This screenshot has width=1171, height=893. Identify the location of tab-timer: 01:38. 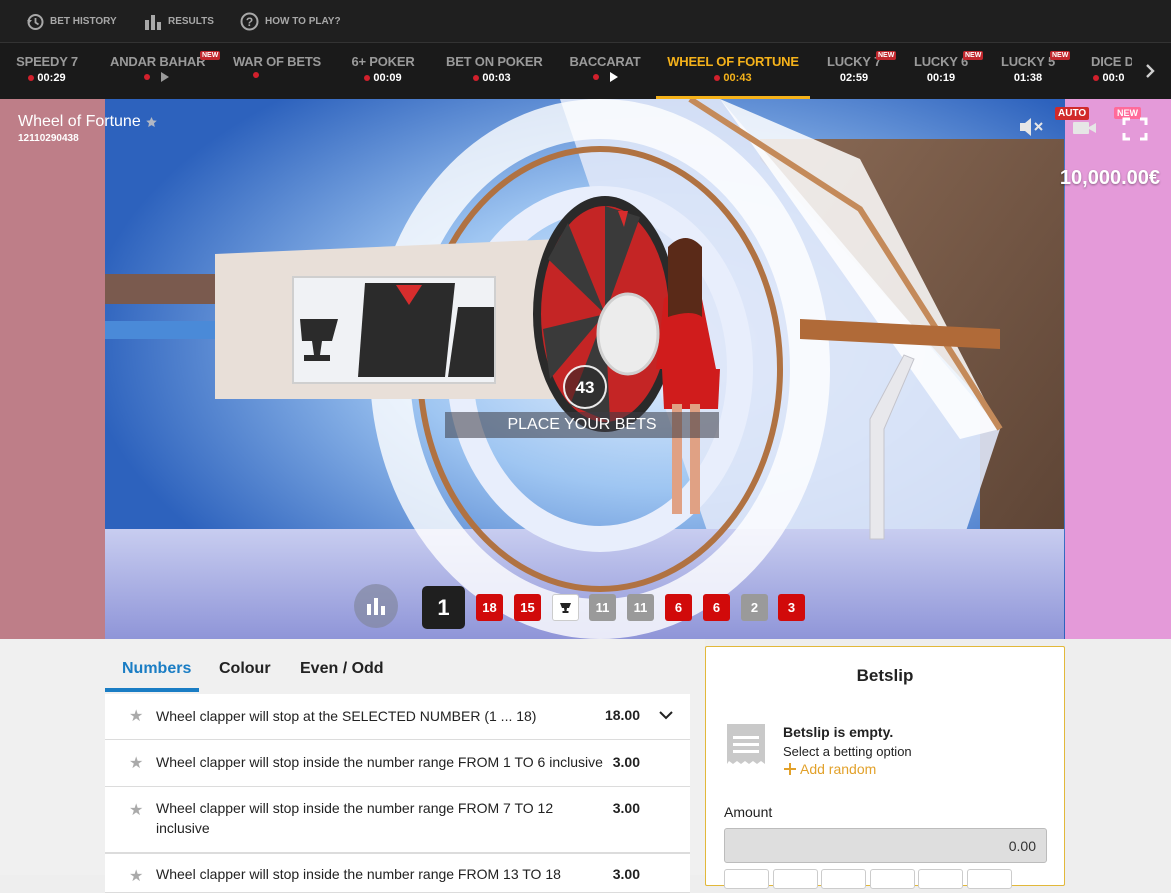
(1028, 78).